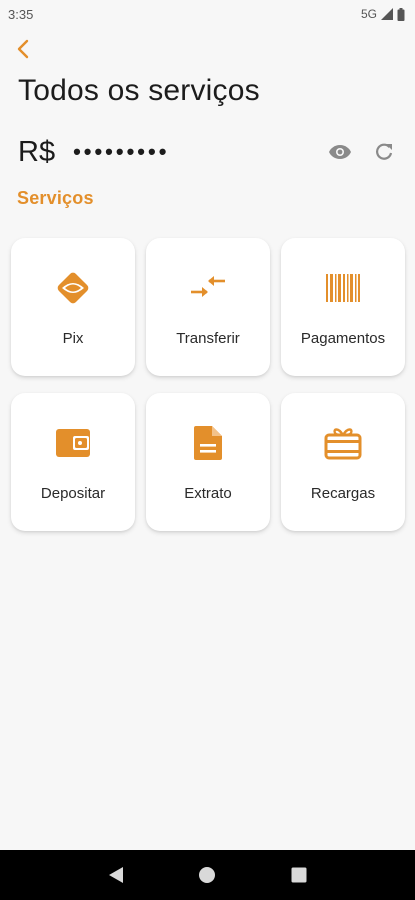 This screenshot has height=900, width=415. Describe the element at coordinates (73, 288) in the screenshot. I see `pix-icon` at that location.